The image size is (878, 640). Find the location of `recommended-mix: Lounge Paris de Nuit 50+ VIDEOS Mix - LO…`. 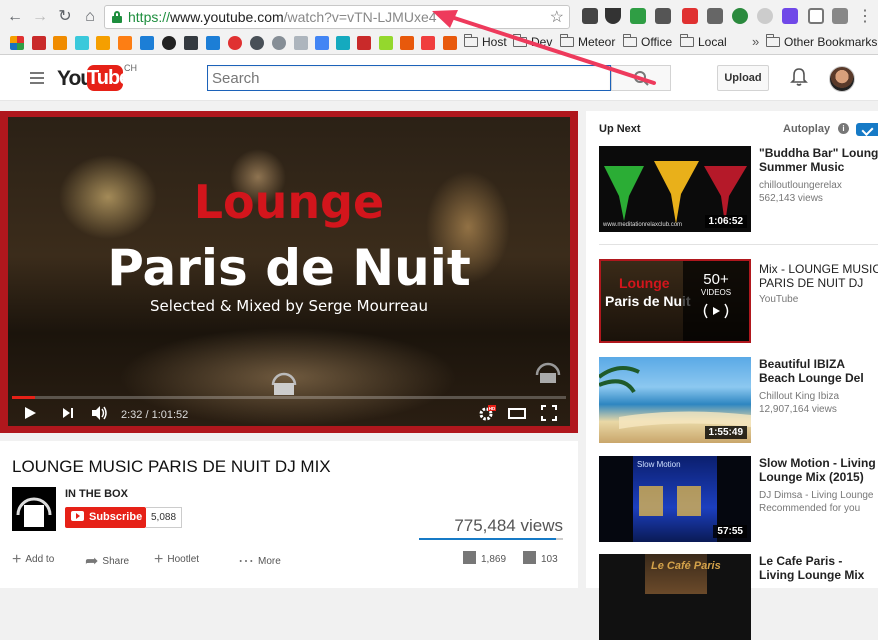

recommended-mix: Lounge Paris de Nuit 50+ VIDEOS Mix - LO… is located at coordinates (738, 301).